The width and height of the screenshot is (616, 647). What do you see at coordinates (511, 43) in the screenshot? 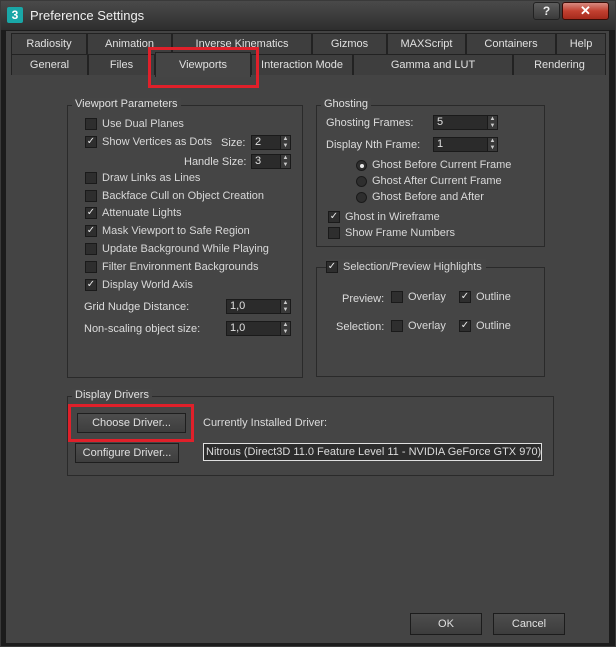
I see `tab-containers: Containers` at bounding box center [511, 43].